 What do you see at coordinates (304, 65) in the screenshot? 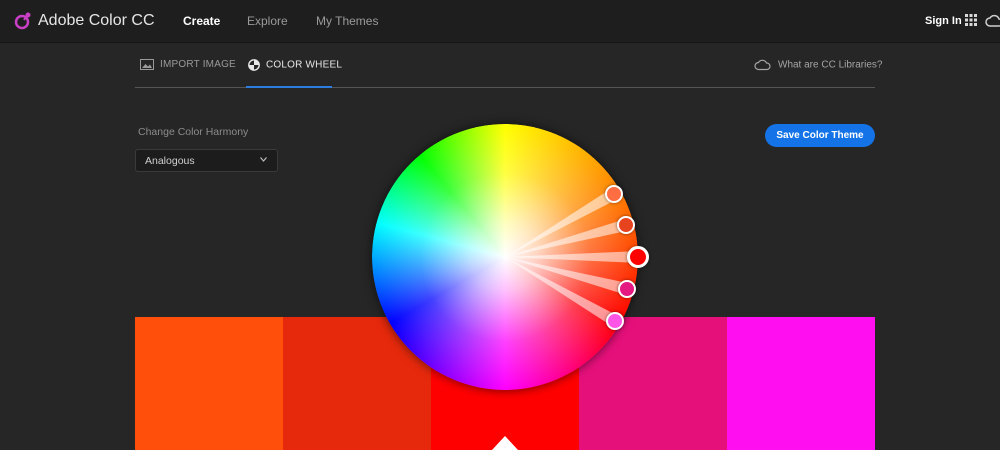
I see `tab-color-wheel-label: COLOR WHEEL` at bounding box center [304, 65].